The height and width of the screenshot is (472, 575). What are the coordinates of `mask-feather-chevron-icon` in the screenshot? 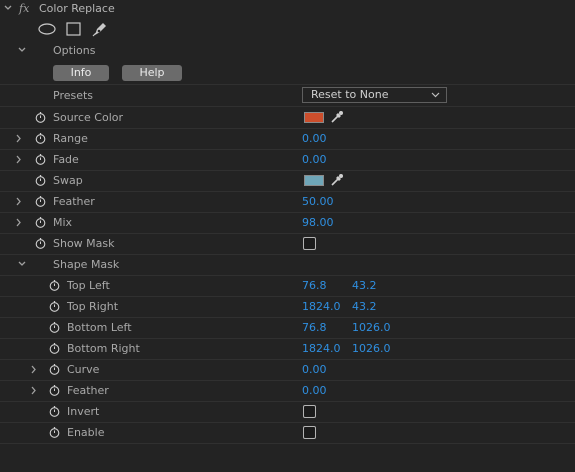 It's located at (34, 390).